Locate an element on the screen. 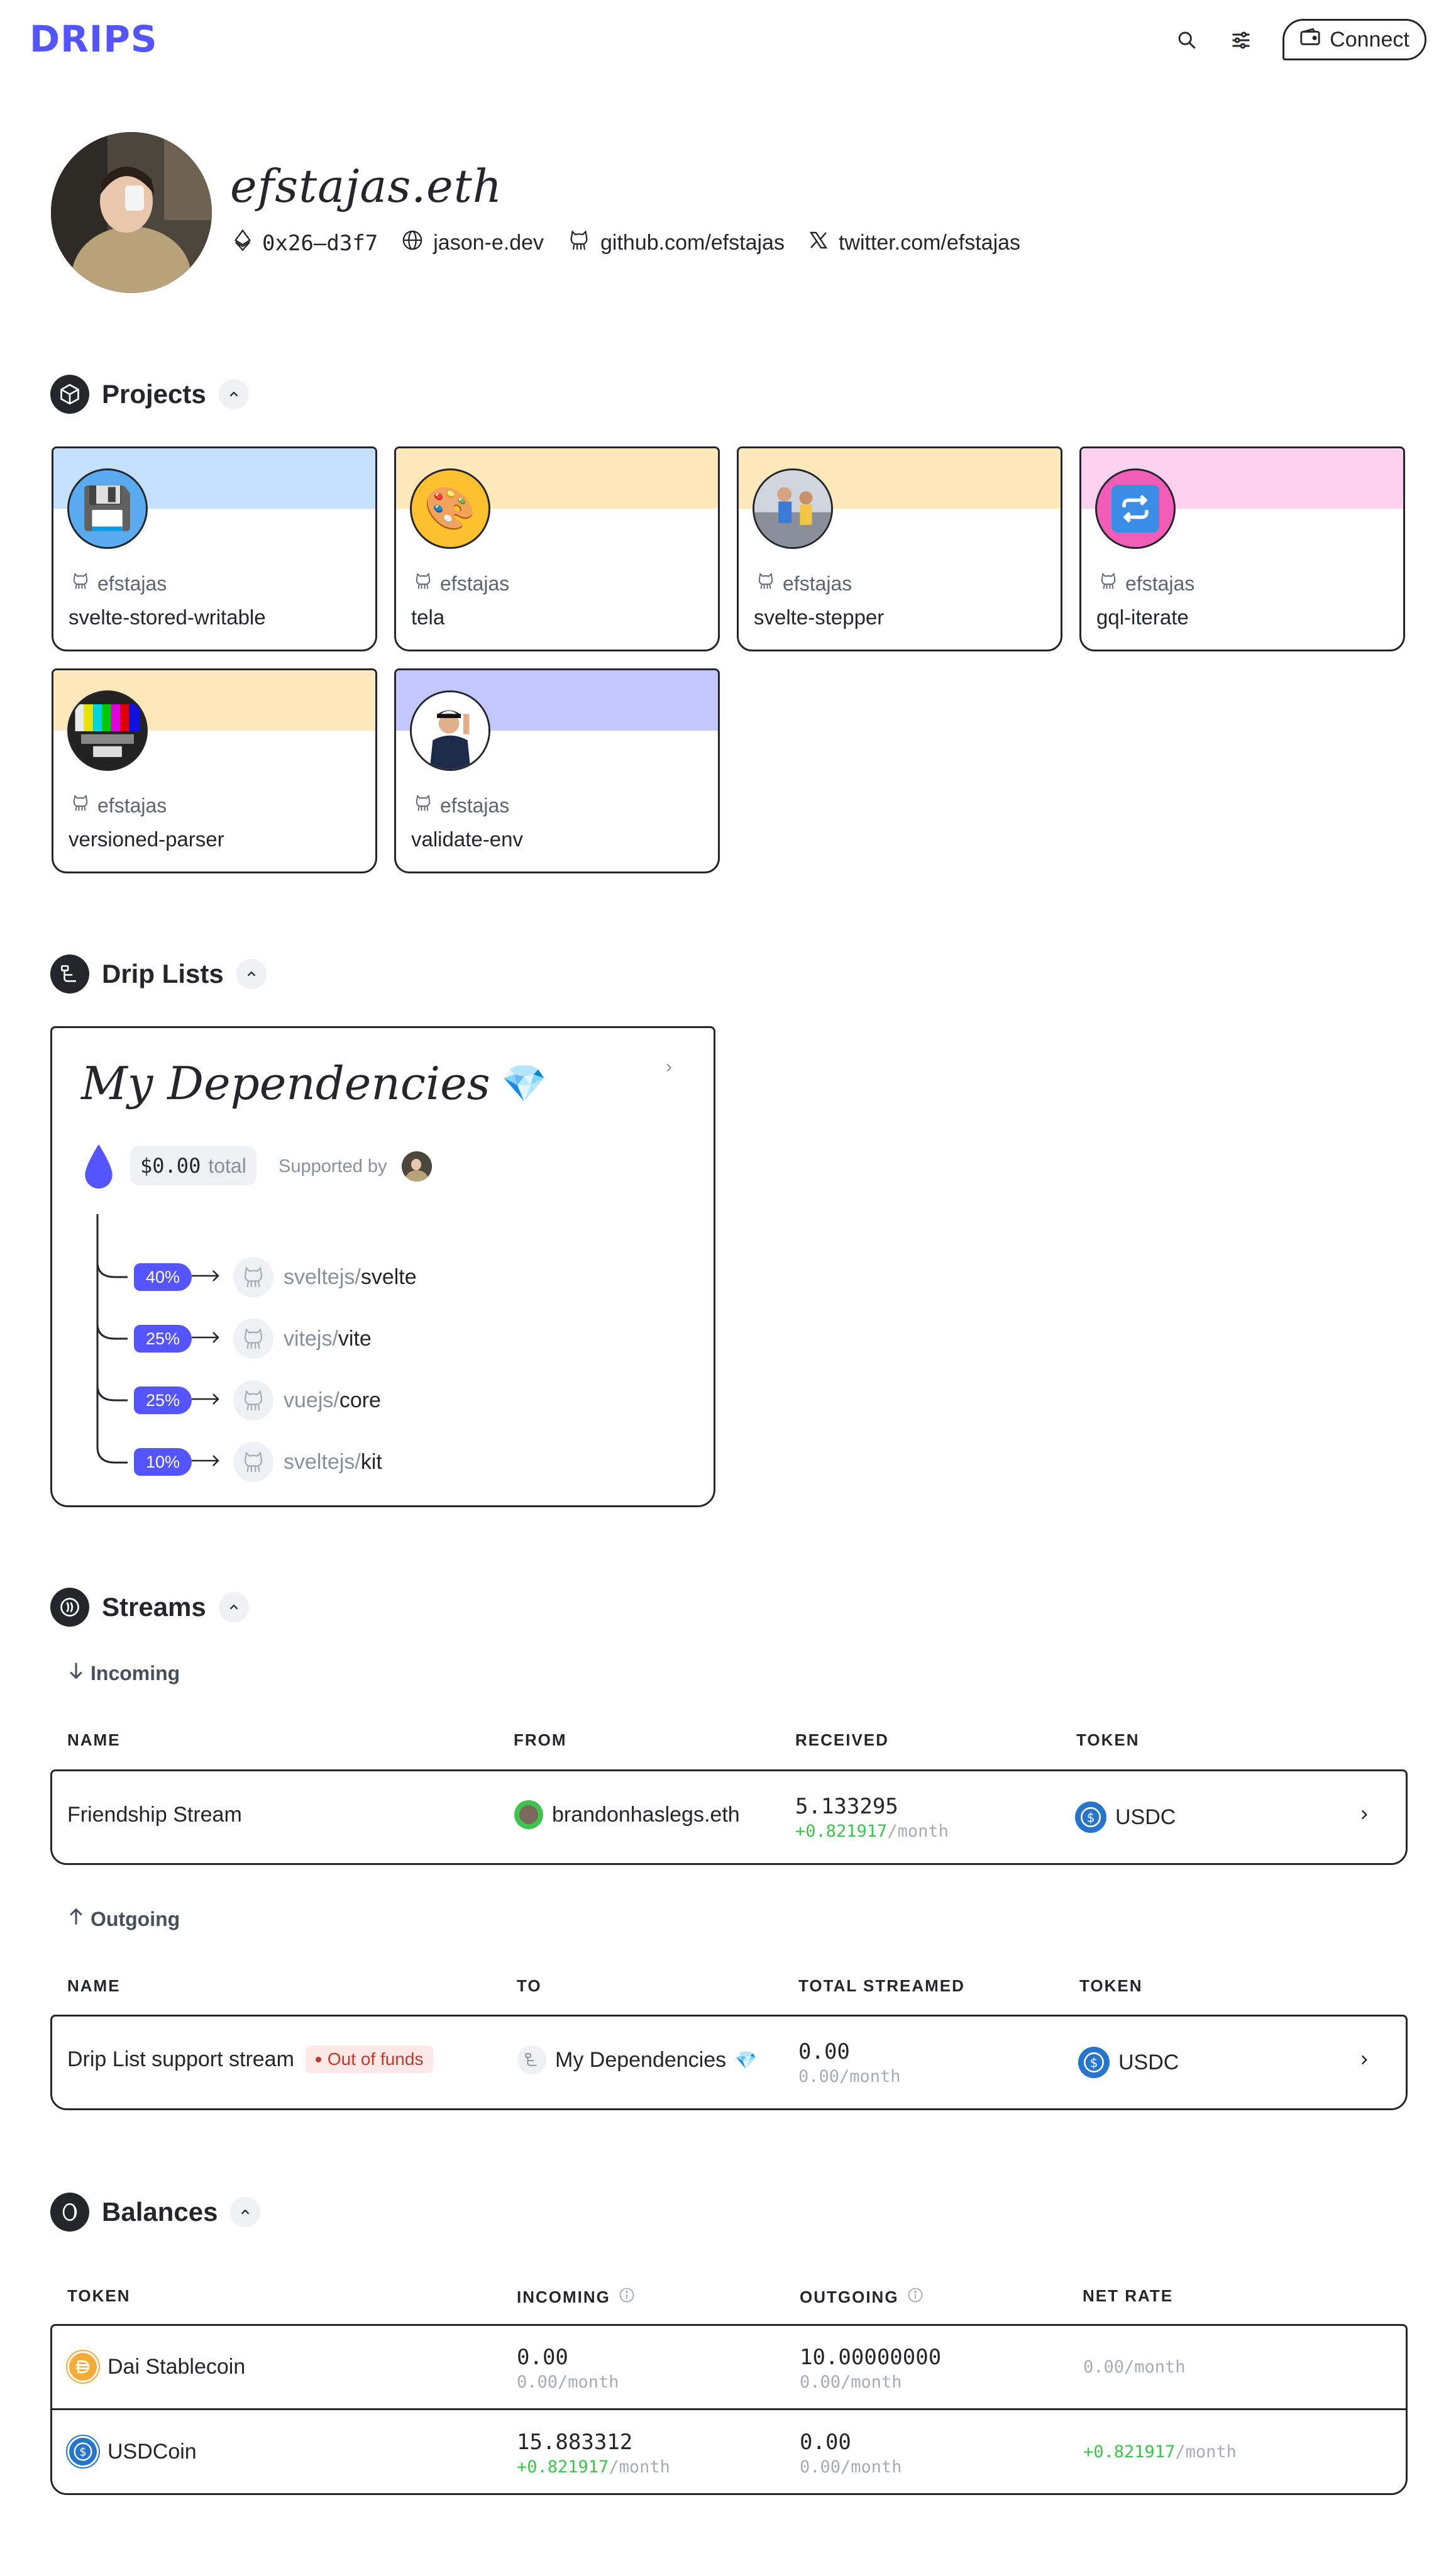 Image resolution: width=1456 pixels, height=2573 pixels. drip-list-recipient: 10% sveltejs/kit is located at coordinates (258, 1462).